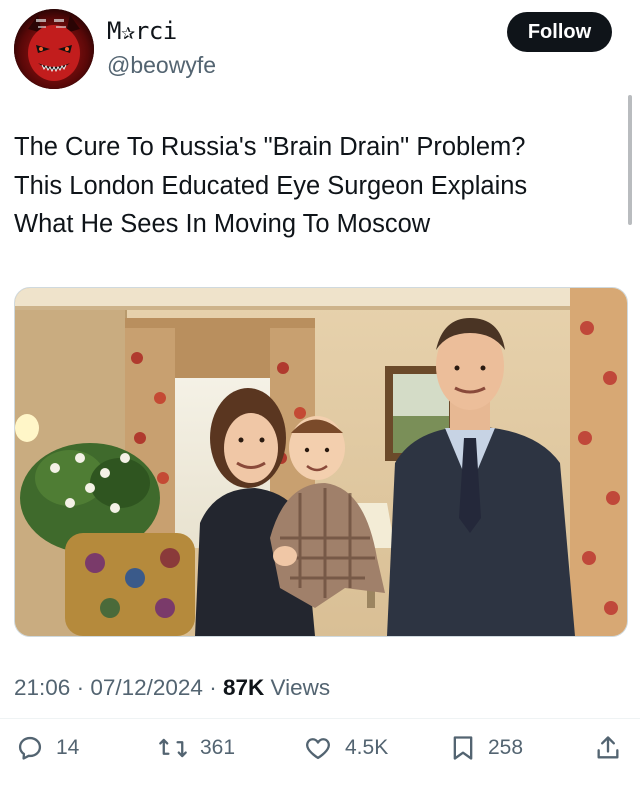 This screenshot has width=640, height=800. Describe the element at coordinates (320, 50) in the screenshot. I see `tweet-header: M✰rci @beowyfe Follow` at that location.